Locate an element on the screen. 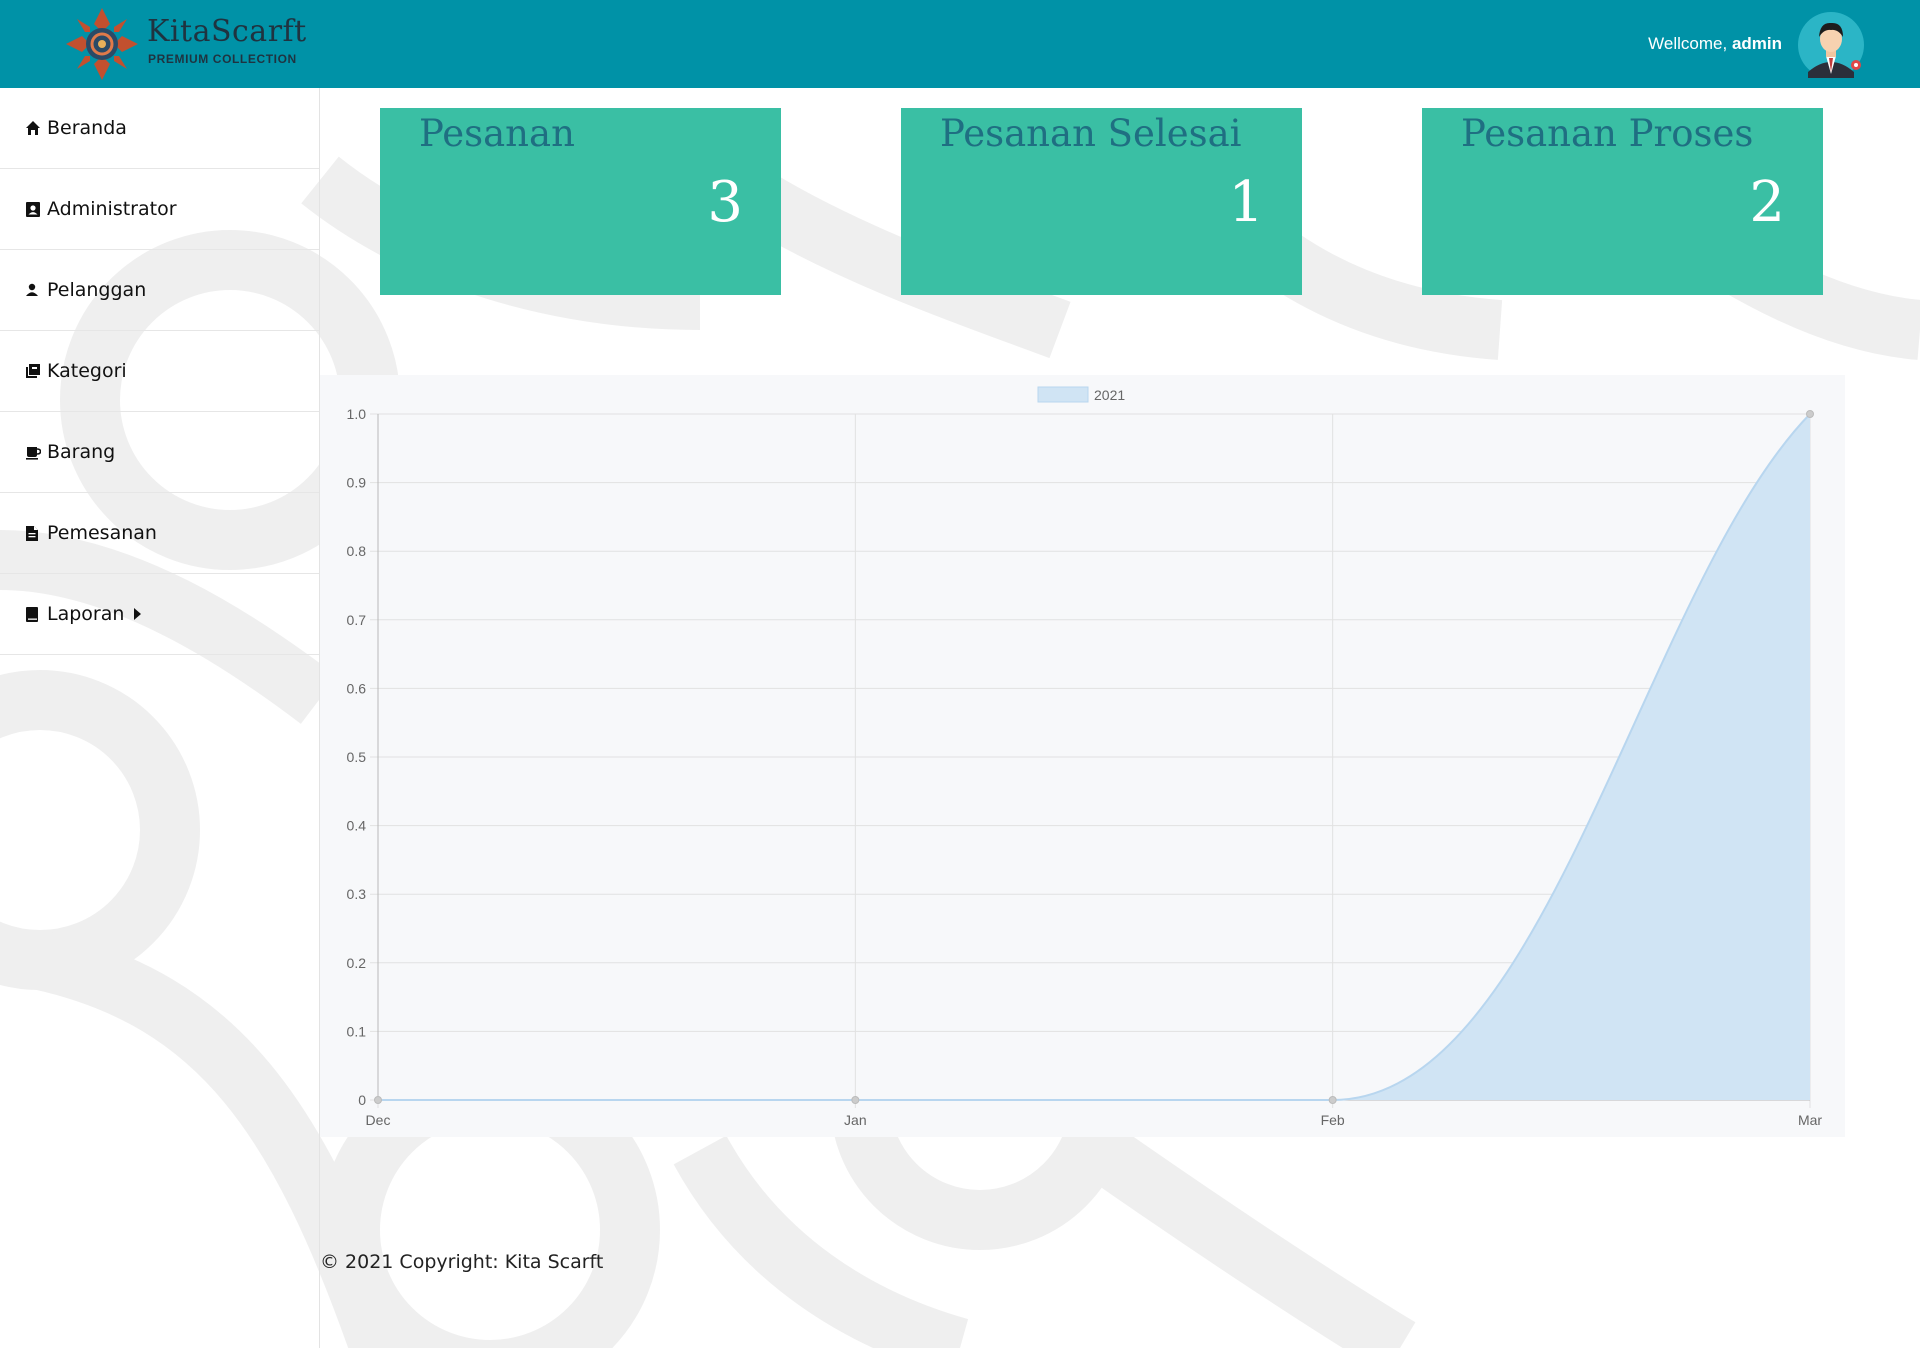 The width and height of the screenshot is (1920, 1348). home-icon is located at coordinates (34, 128).